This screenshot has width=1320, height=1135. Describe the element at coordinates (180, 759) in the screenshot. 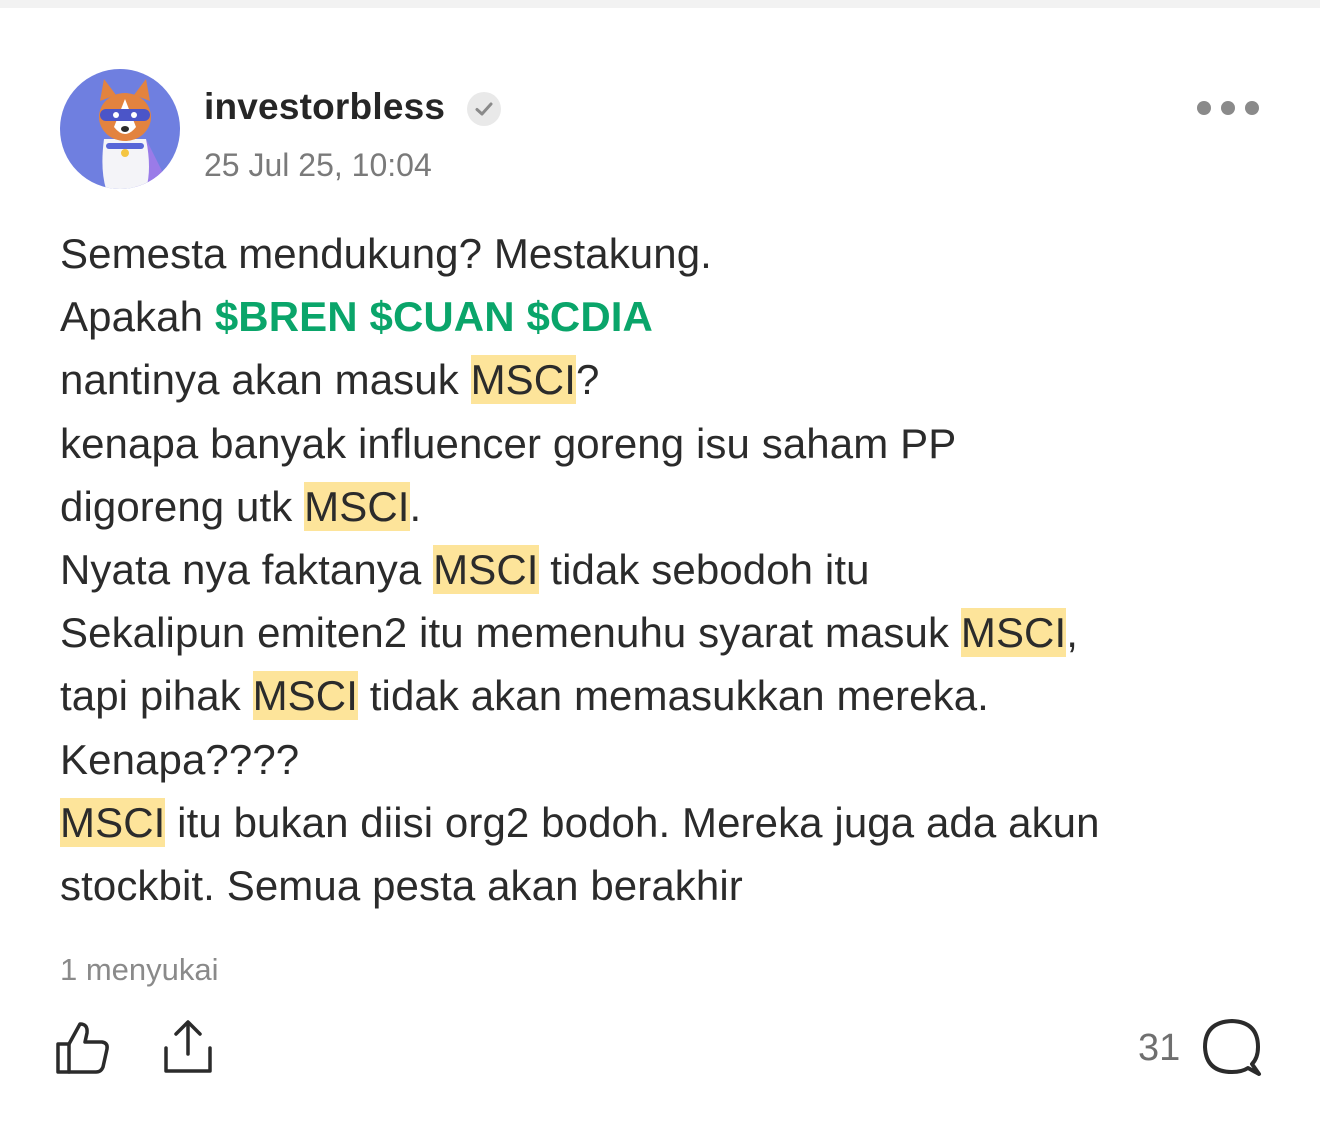

I see `post-text: Kenapa????` at that location.